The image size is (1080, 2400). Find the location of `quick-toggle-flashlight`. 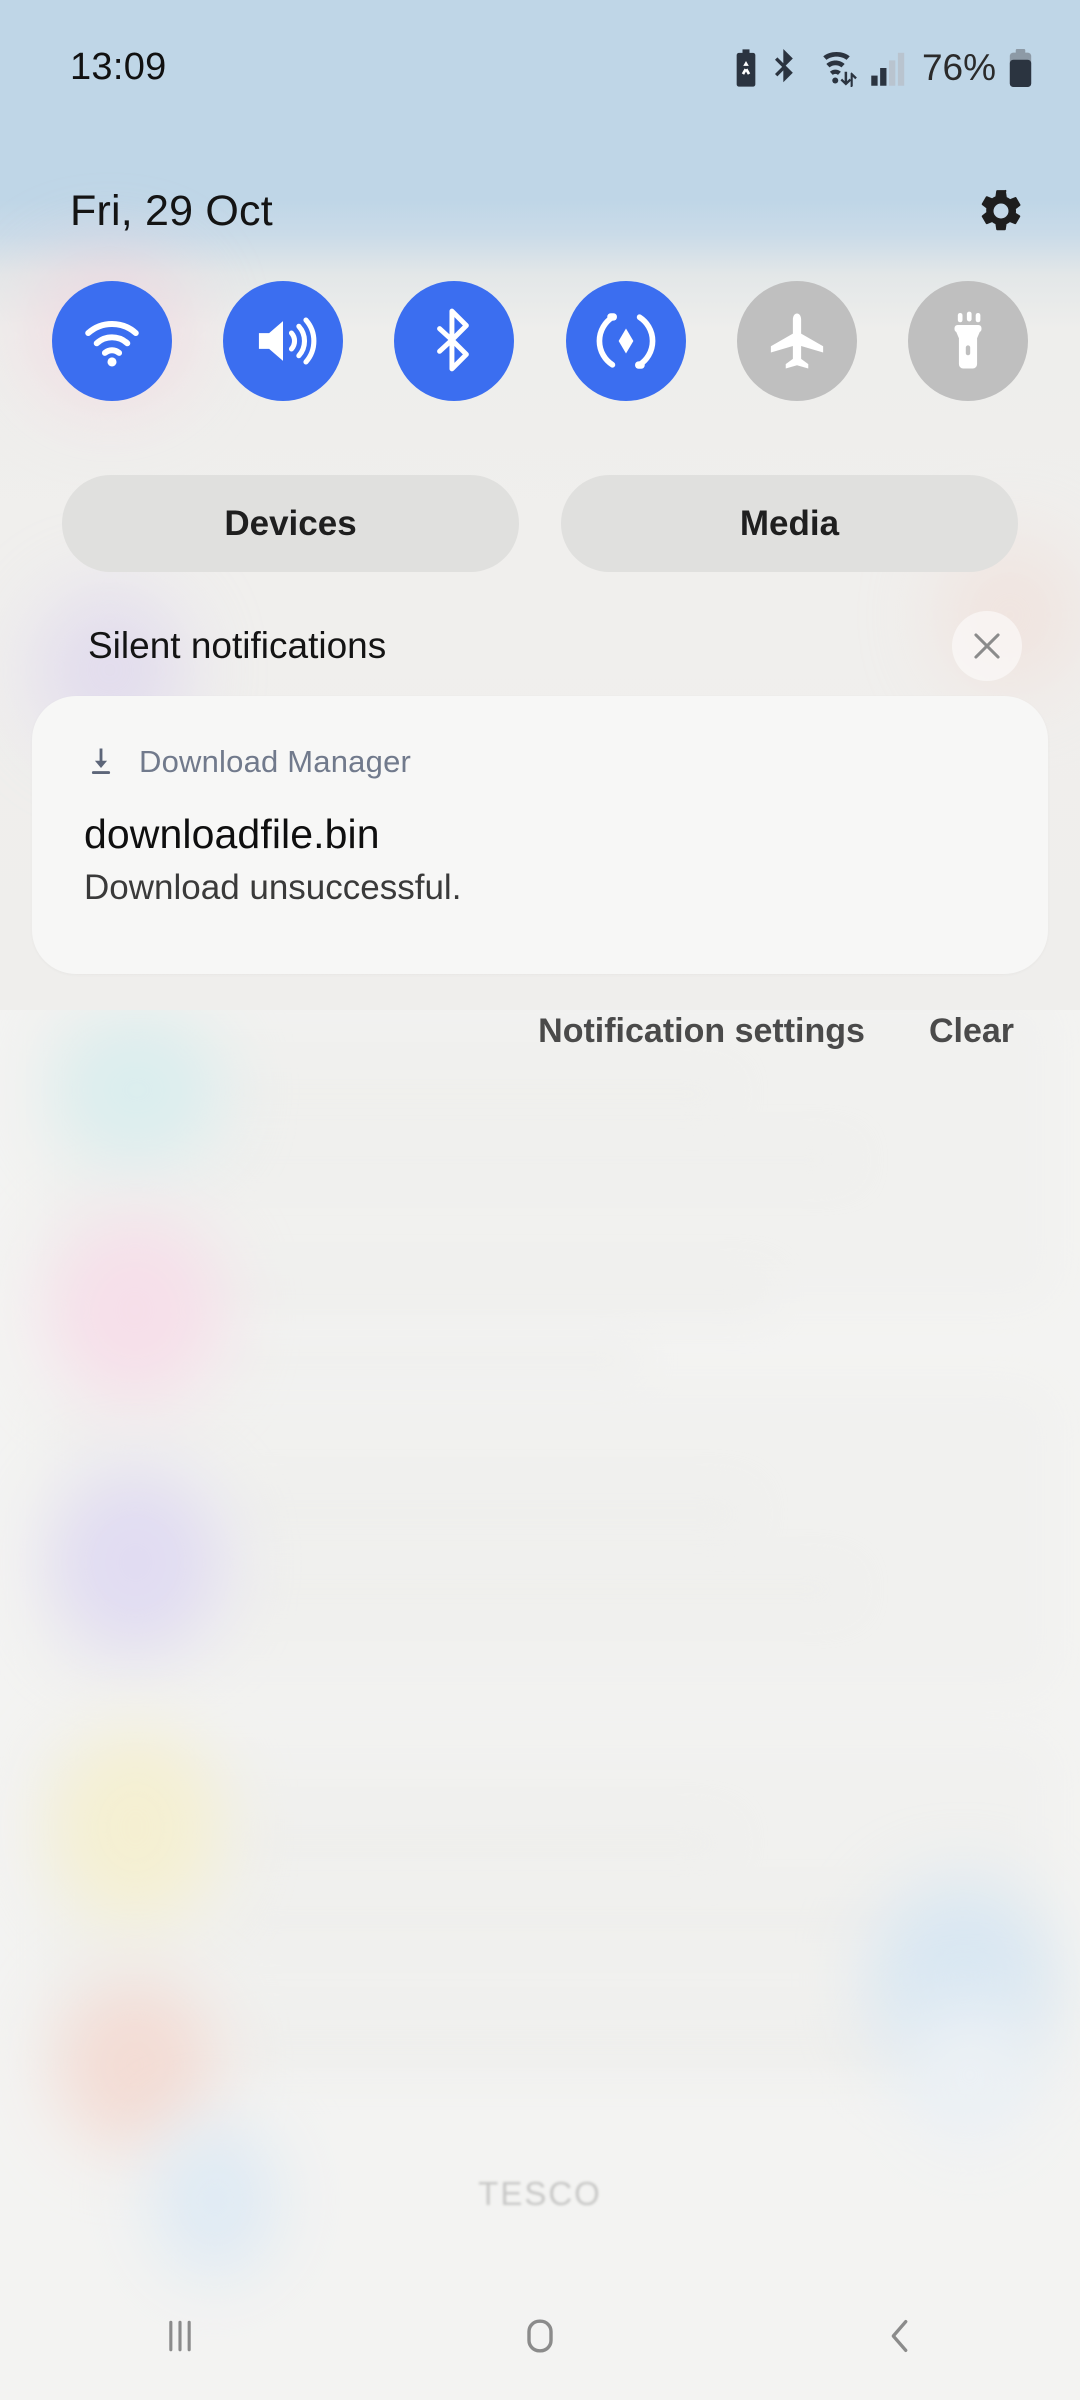

quick-toggle-flashlight is located at coordinates (967, 341).